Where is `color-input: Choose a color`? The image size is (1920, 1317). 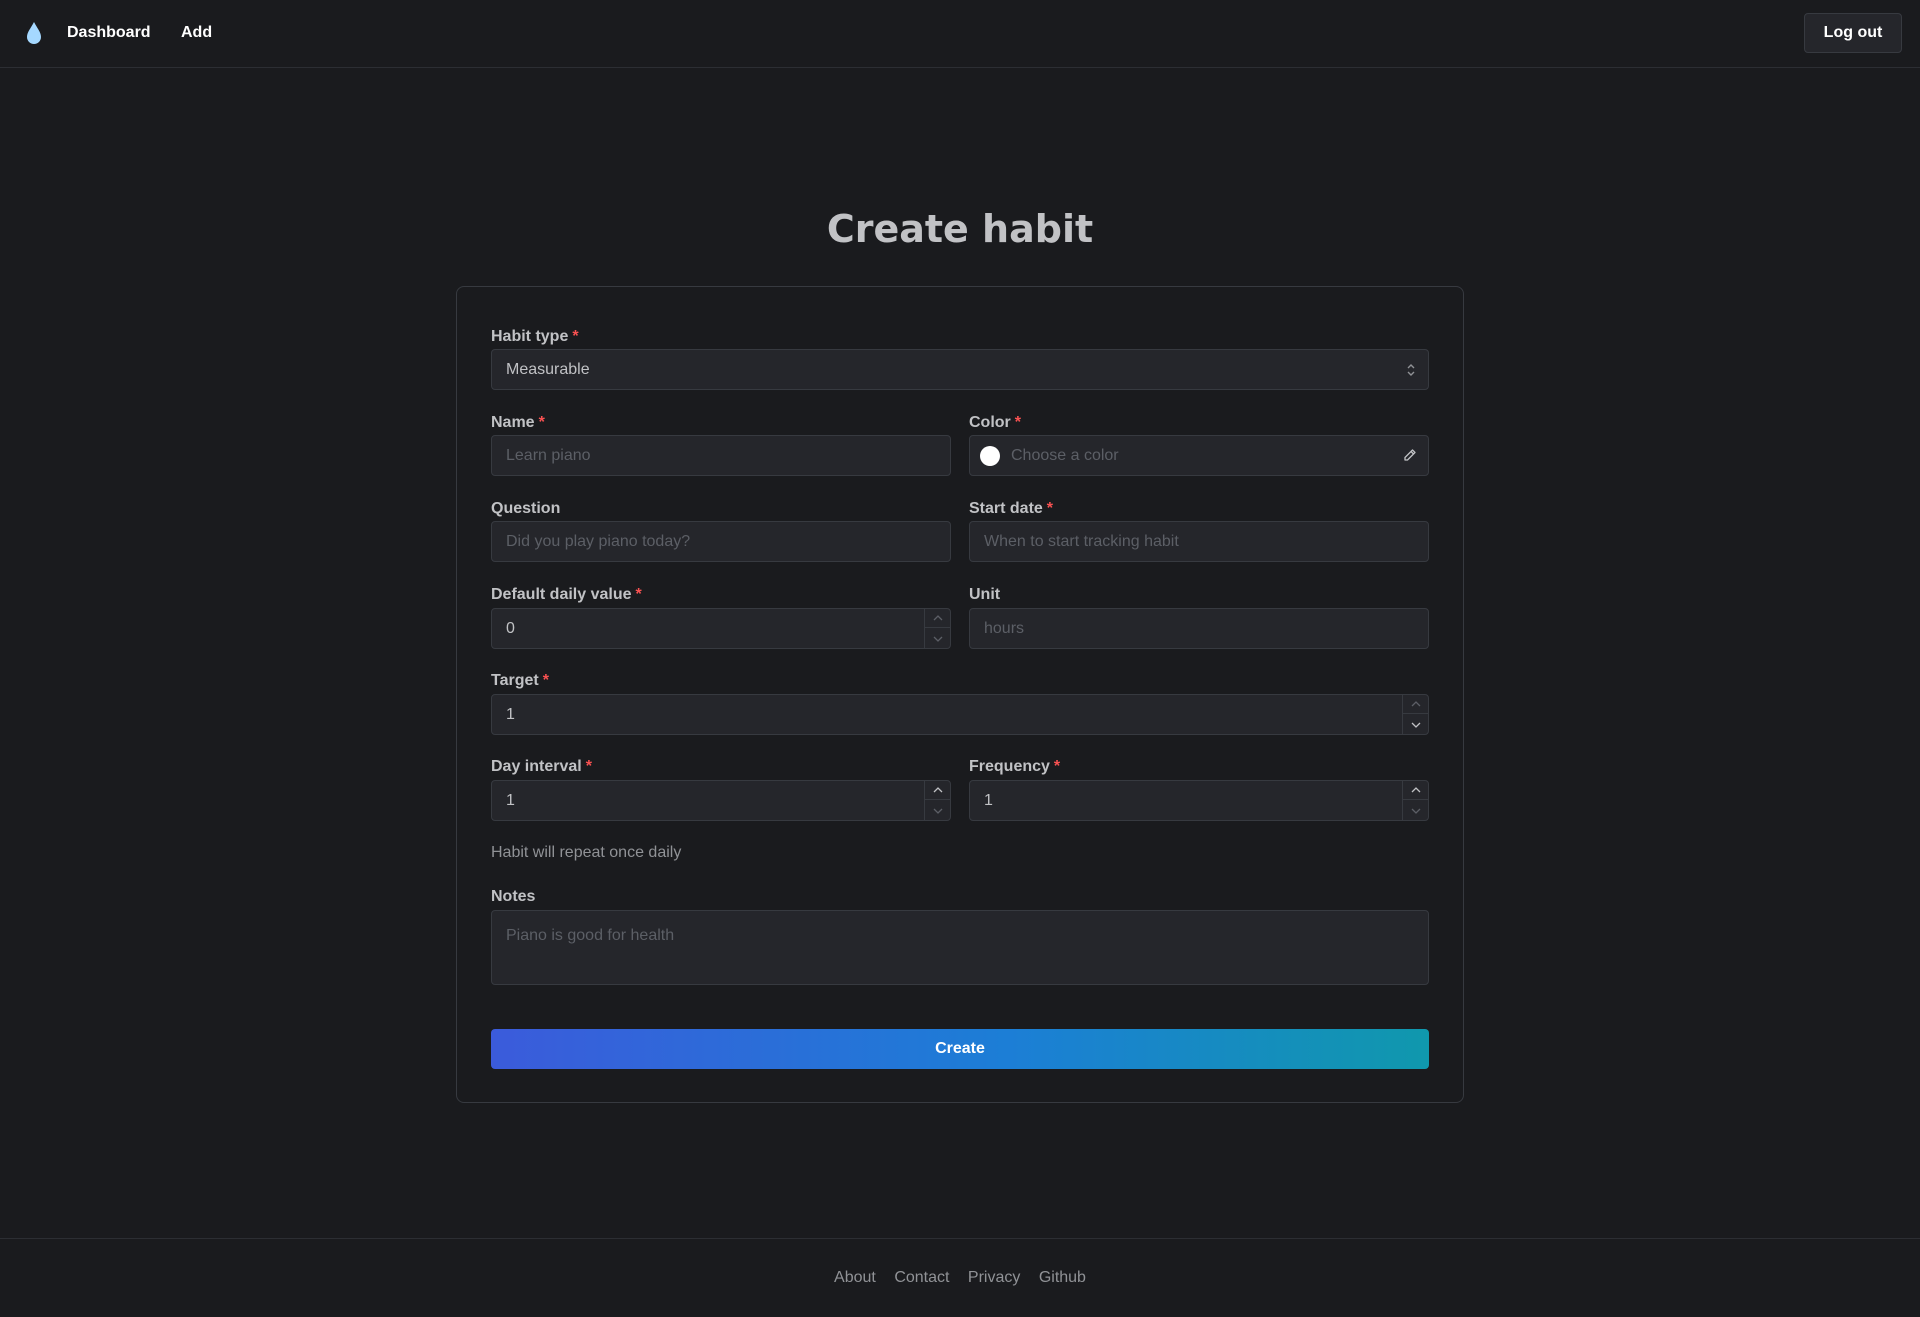 color-input: Choose a color is located at coordinates (1199, 455).